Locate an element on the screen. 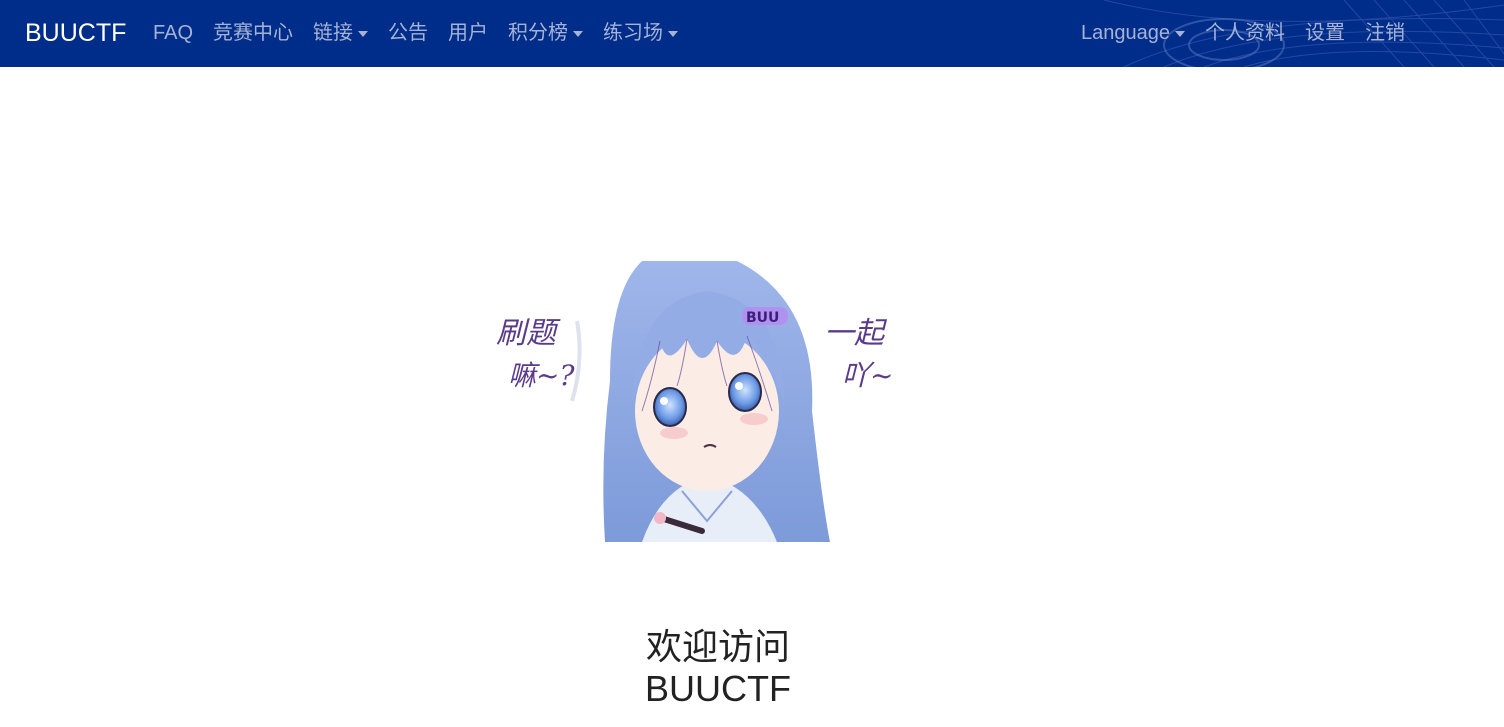 The height and width of the screenshot is (727, 1504). nav-competition-center-label: 竞赛中心 is located at coordinates (253, 33).